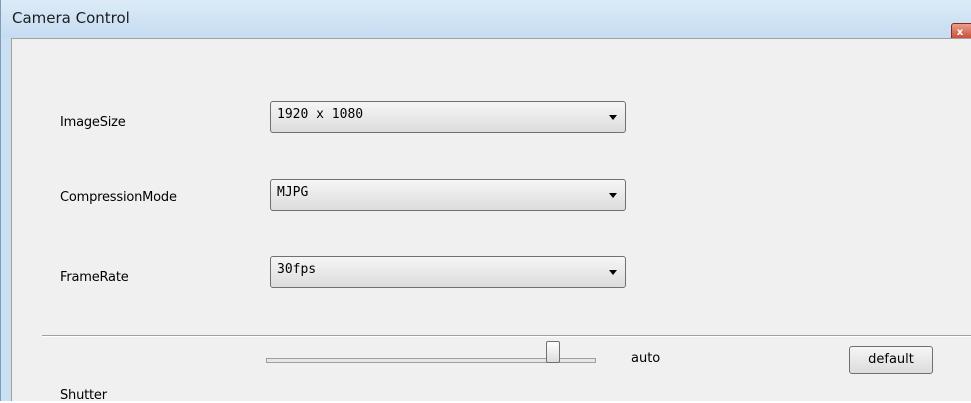 Image resolution: width=971 pixels, height=403 pixels. What do you see at coordinates (118, 197) in the screenshot?
I see `compression-mode-label: CompressionMode` at bounding box center [118, 197].